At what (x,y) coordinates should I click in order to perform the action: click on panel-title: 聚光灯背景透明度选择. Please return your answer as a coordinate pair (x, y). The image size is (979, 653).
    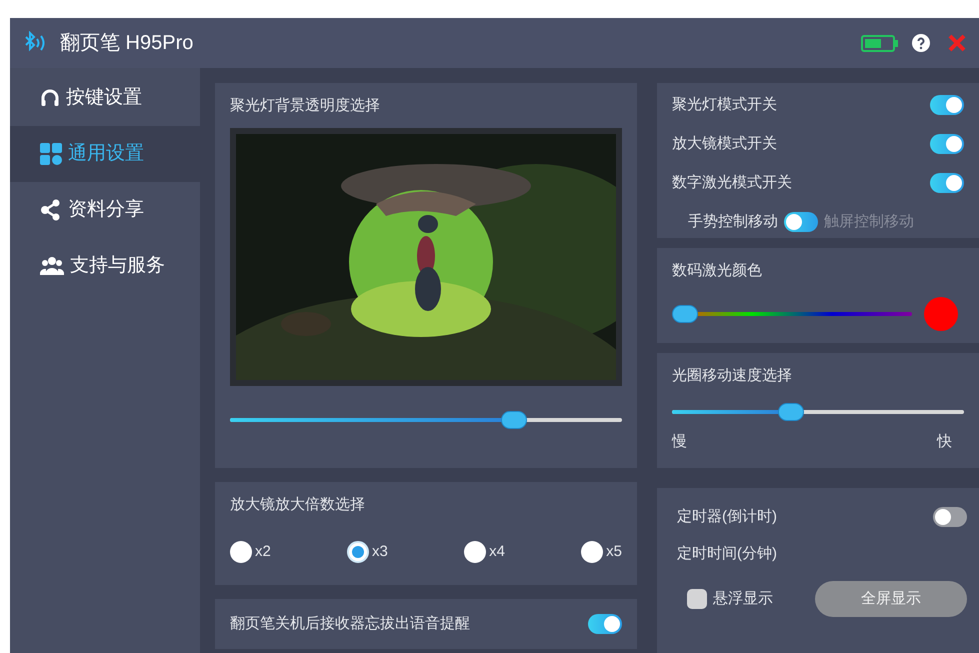
    Looking at the image, I should click on (305, 106).